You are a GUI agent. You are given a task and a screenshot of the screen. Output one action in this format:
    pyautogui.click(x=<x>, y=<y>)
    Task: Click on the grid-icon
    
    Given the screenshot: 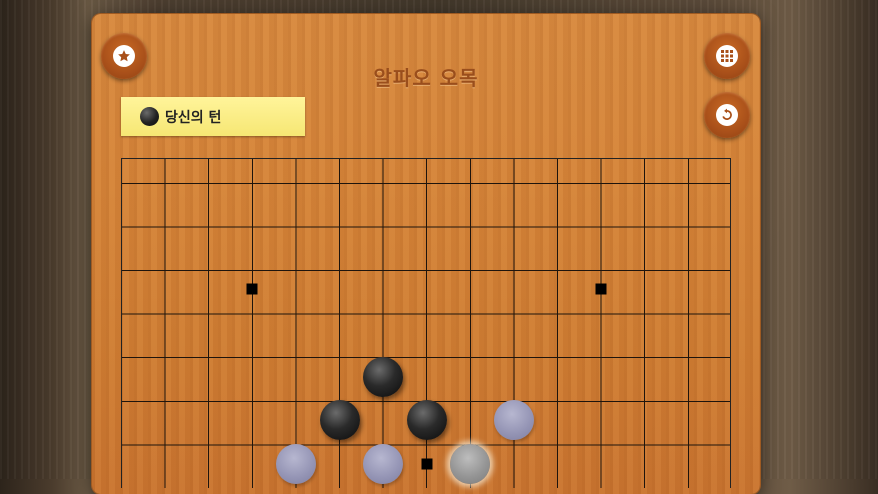 What is the action you would take?
    pyautogui.click(x=727, y=56)
    